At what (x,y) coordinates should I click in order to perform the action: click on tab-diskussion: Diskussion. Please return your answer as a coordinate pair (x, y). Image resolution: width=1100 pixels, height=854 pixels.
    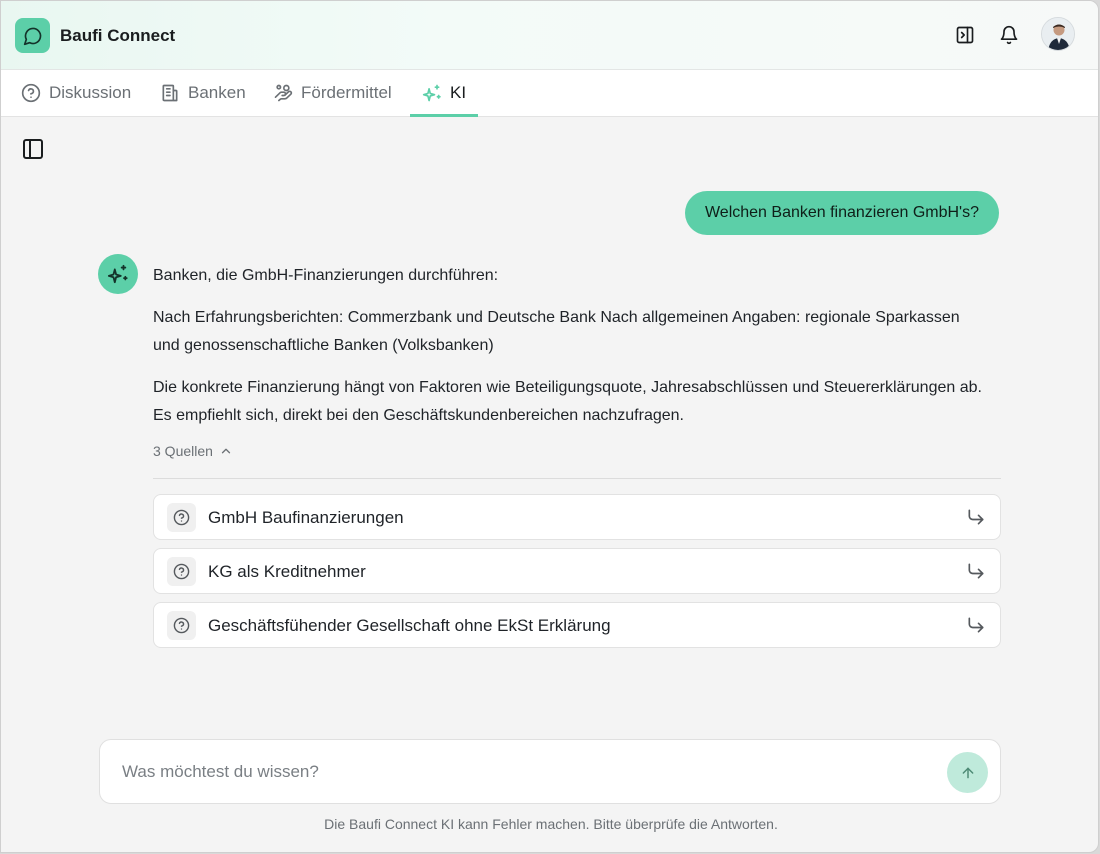
    Looking at the image, I should click on (76, 93).